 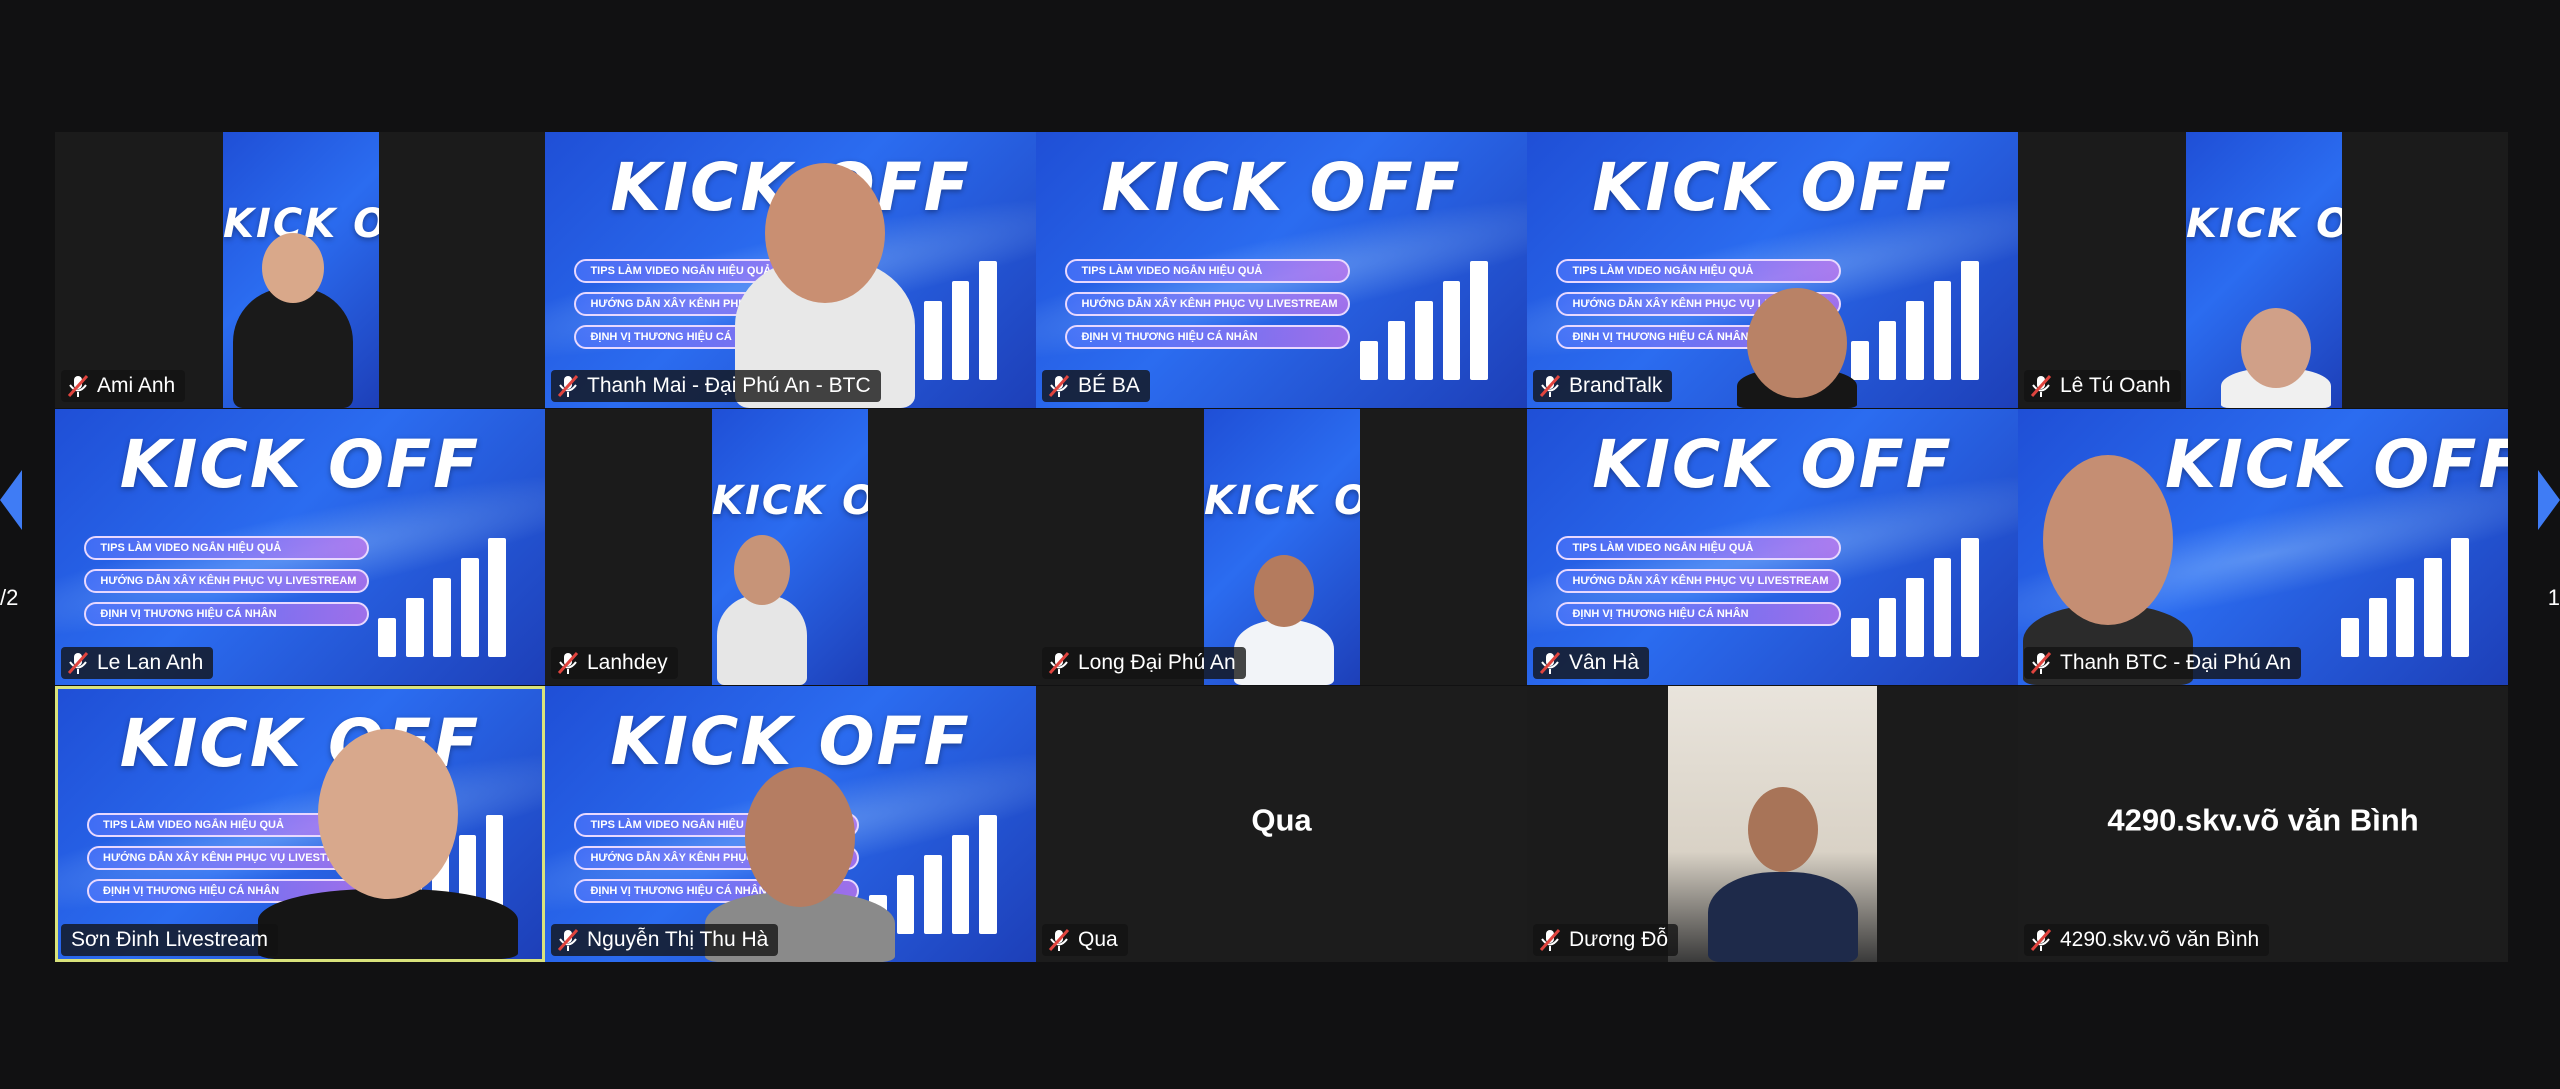 I want to click on participant-name: Sơn Đinh Livestream, so click(x=170, y=939).